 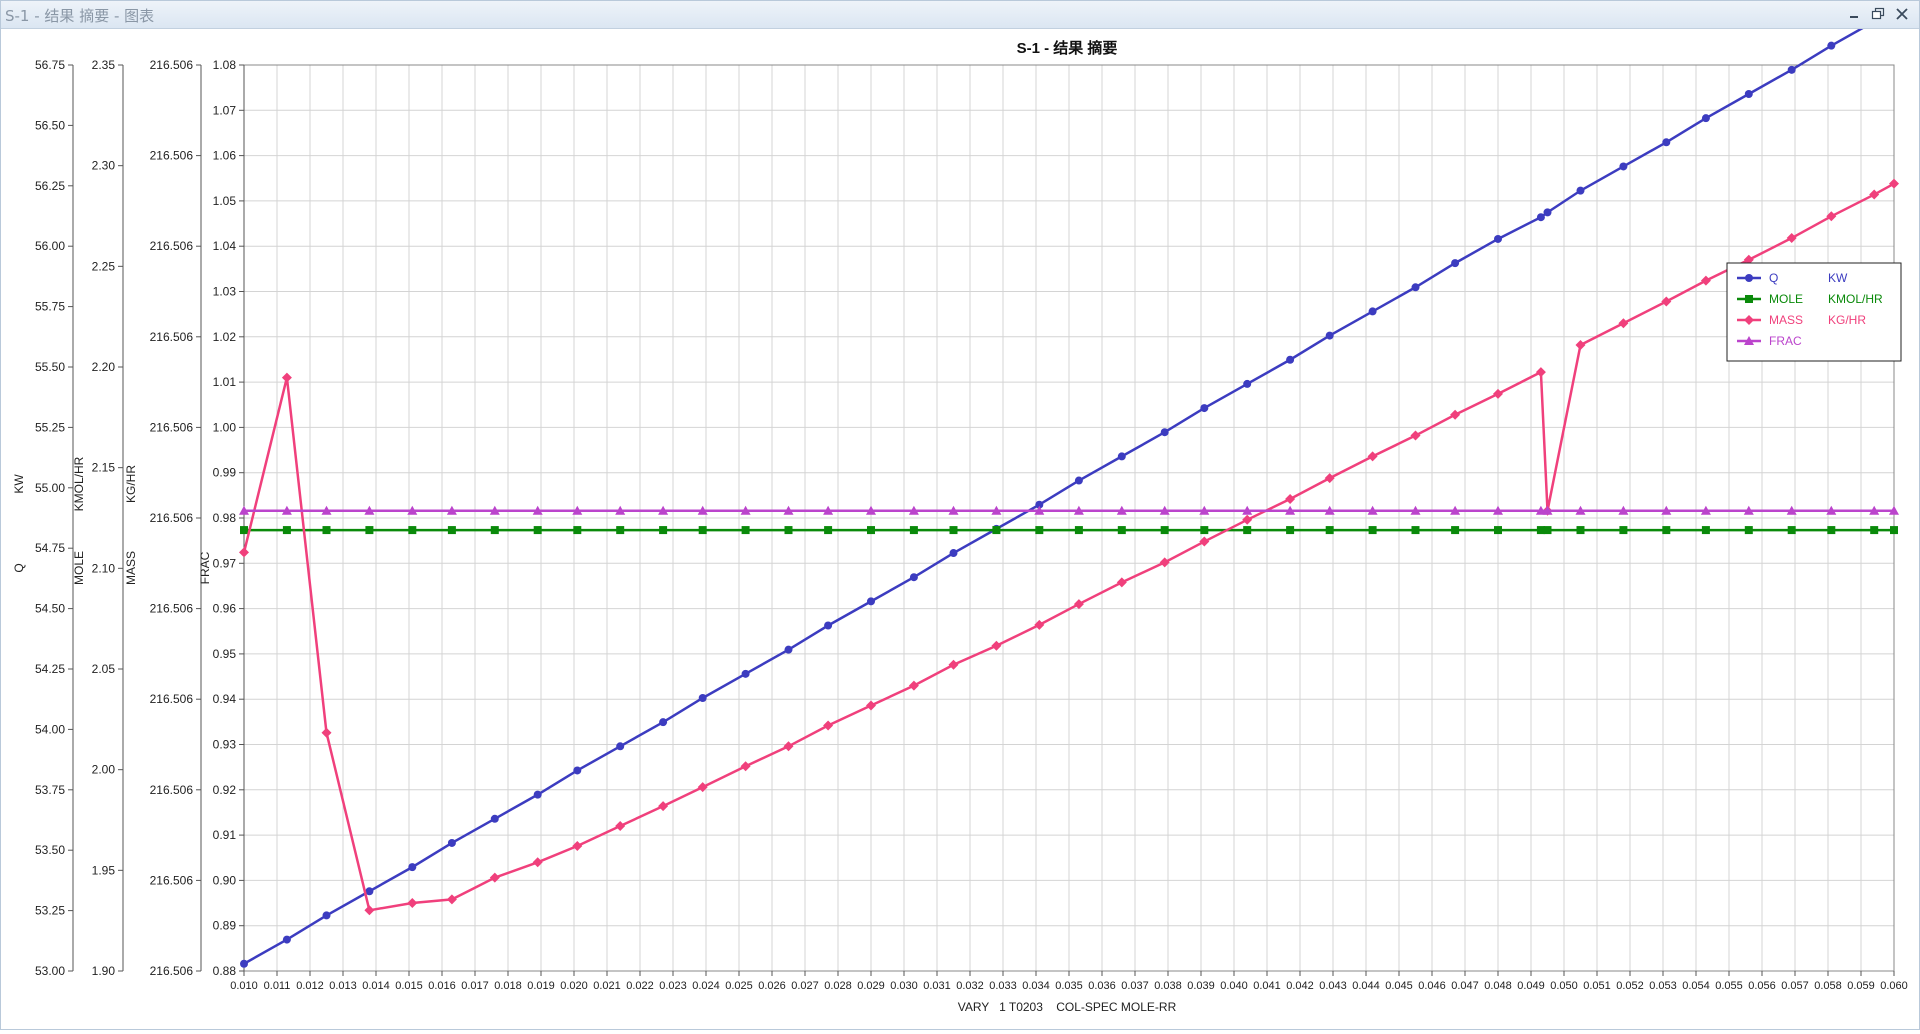 What do you see at coordinates (50, 609) in the screenshot?
I see `y-tick-label: 54.50` at bounding box center [50, 609].